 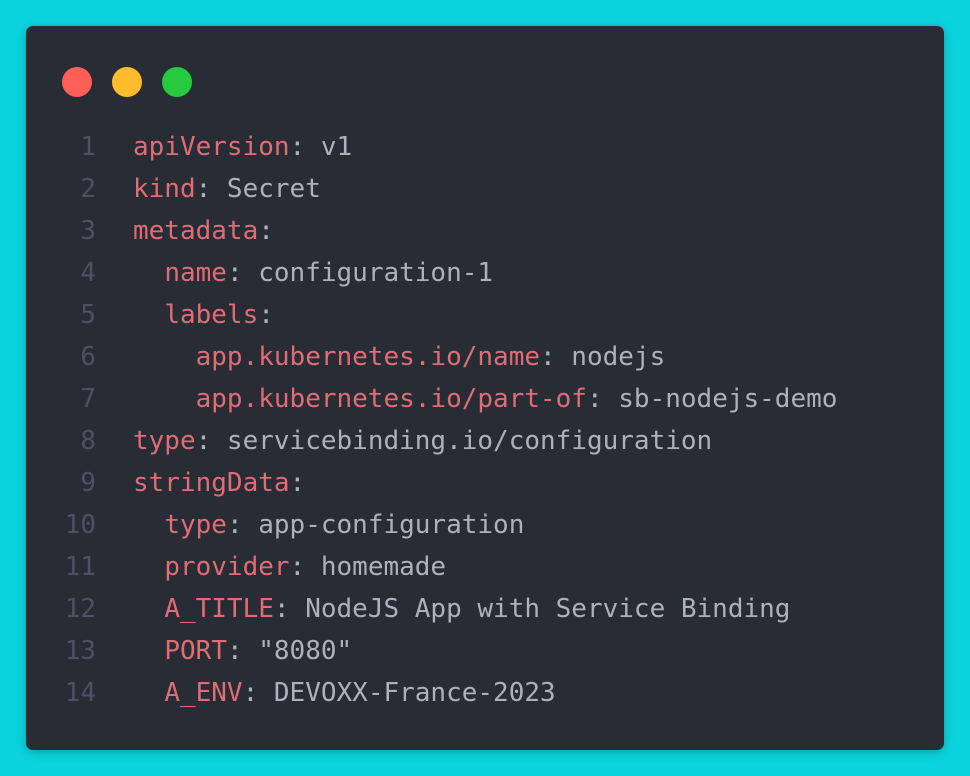 What do you see at coordinates (80, 609) in the screenshot?
I see `line-number: 12` at bounding box center [80, 609].